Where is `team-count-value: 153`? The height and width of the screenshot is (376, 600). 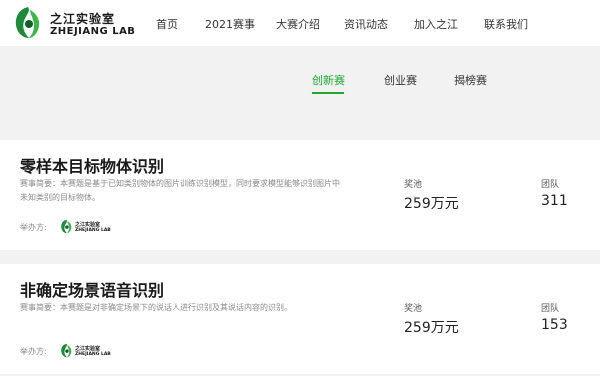 team-count-value: 153 is located at coordinates (554, 325).